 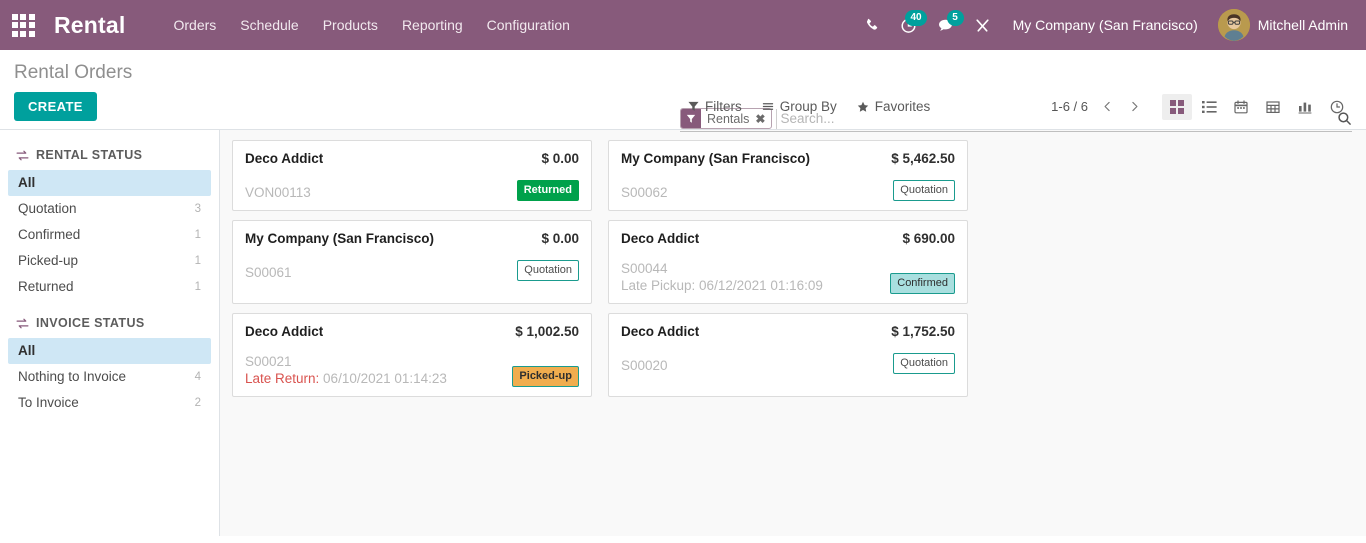 What do you see at coordinates (412, 158) in the screenshot?
I see `kanban-card-header: Deco Addict $ 0.00` at bounding box center [412, 158].